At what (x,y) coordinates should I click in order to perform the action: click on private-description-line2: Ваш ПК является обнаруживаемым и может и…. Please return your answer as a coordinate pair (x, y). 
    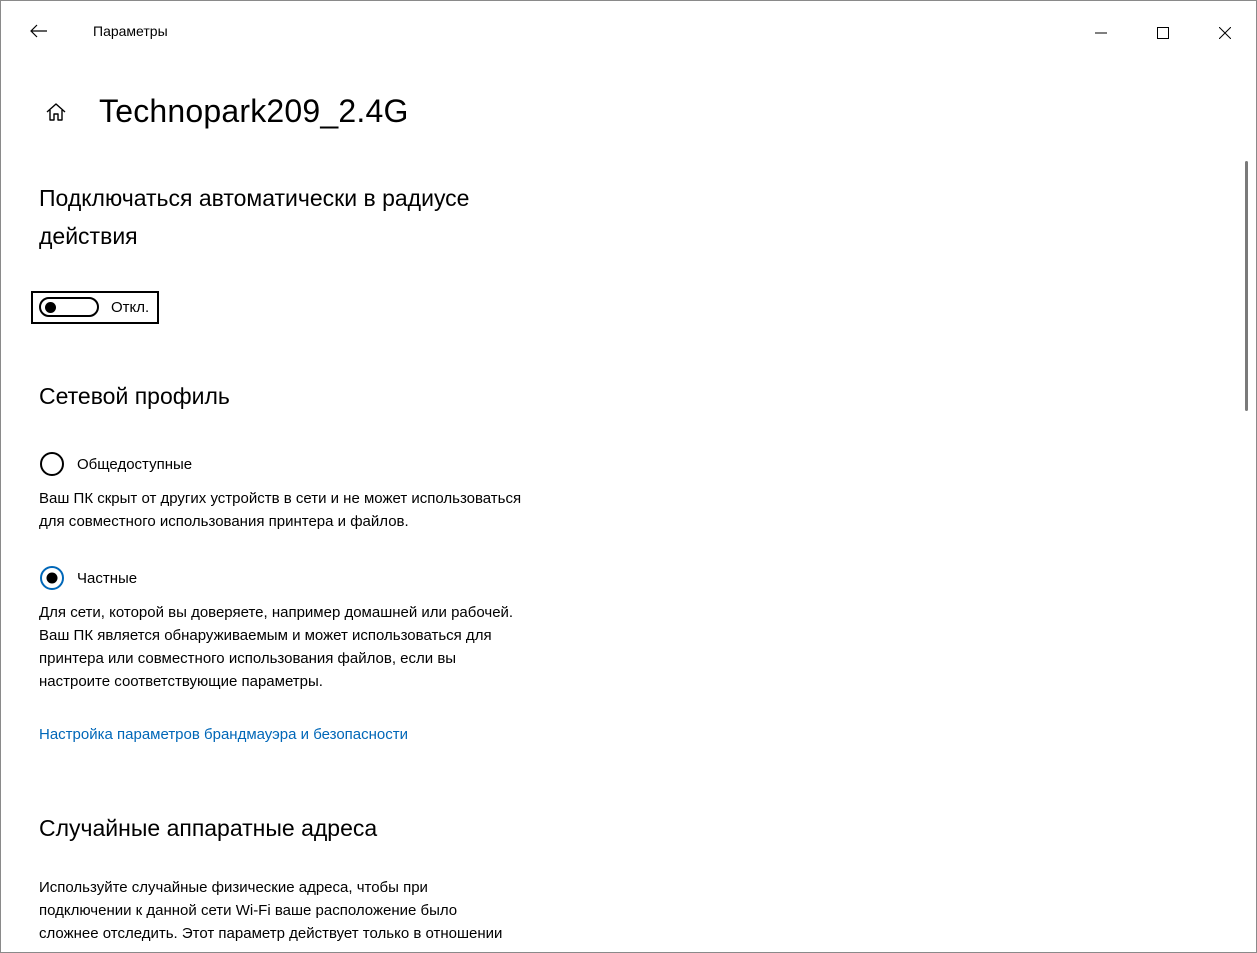
    Looking at the image, I should click on (265, 635).